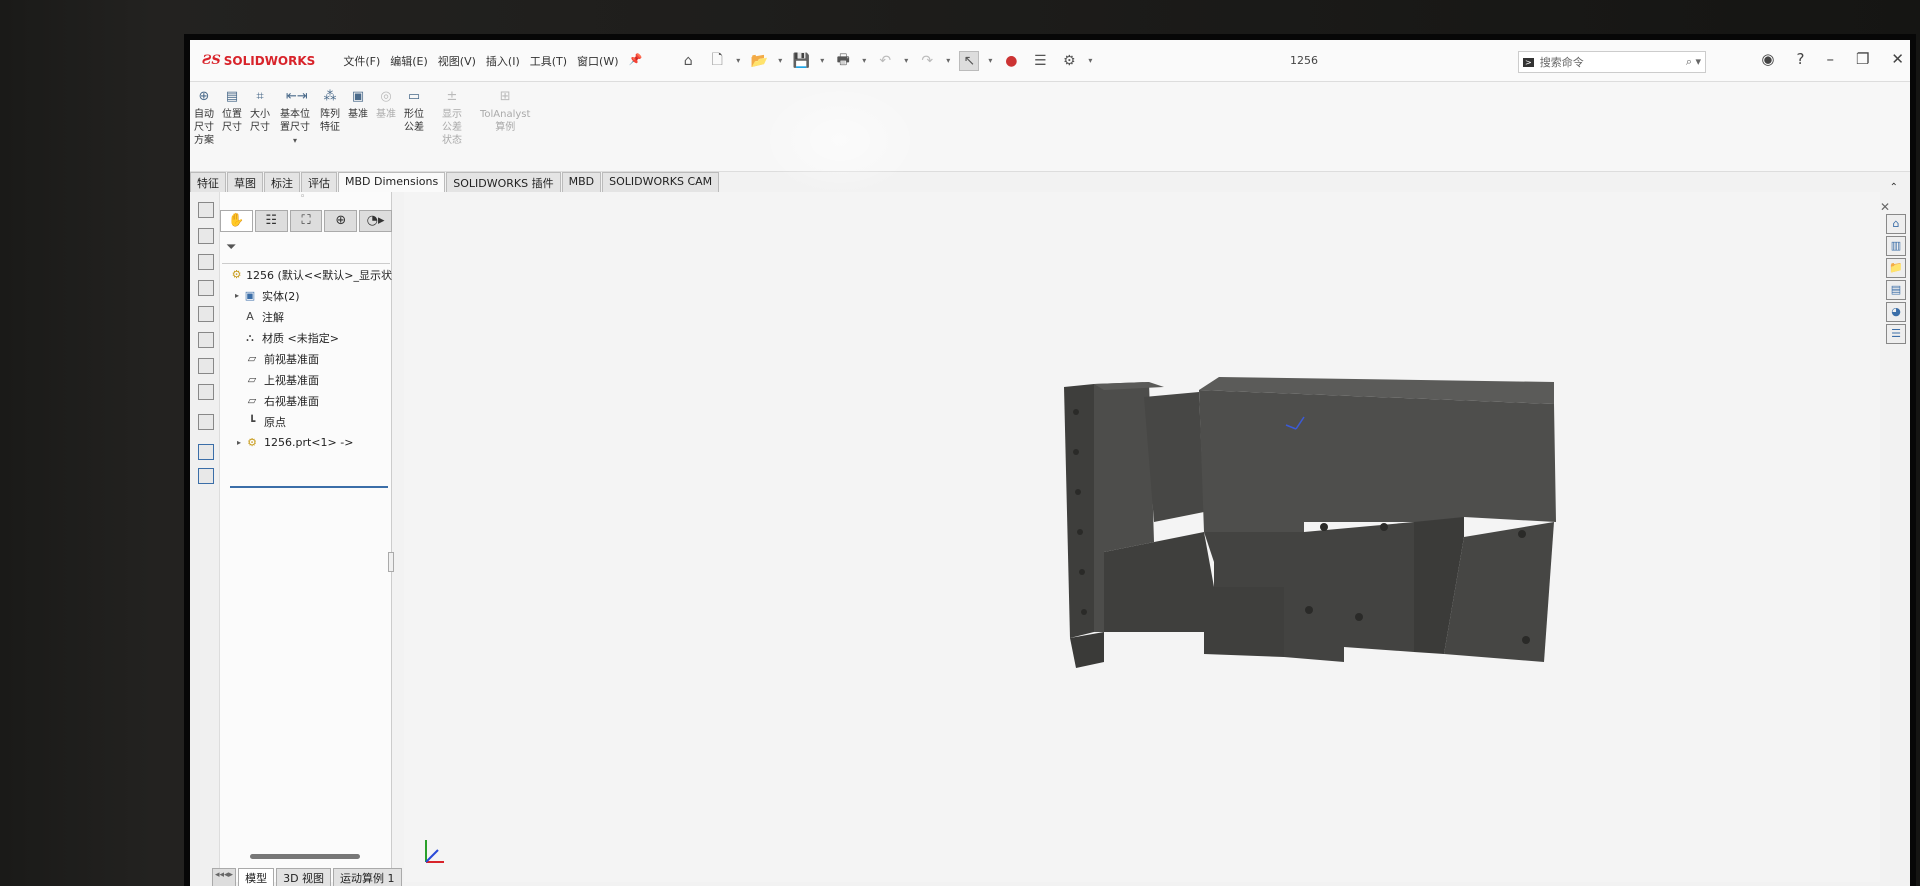 This screenshot has height=886, width=1920. Describe the element at coordinates (271, 221) in the screenshot. I see `property-manager-tab-icon: ☷` at that location.